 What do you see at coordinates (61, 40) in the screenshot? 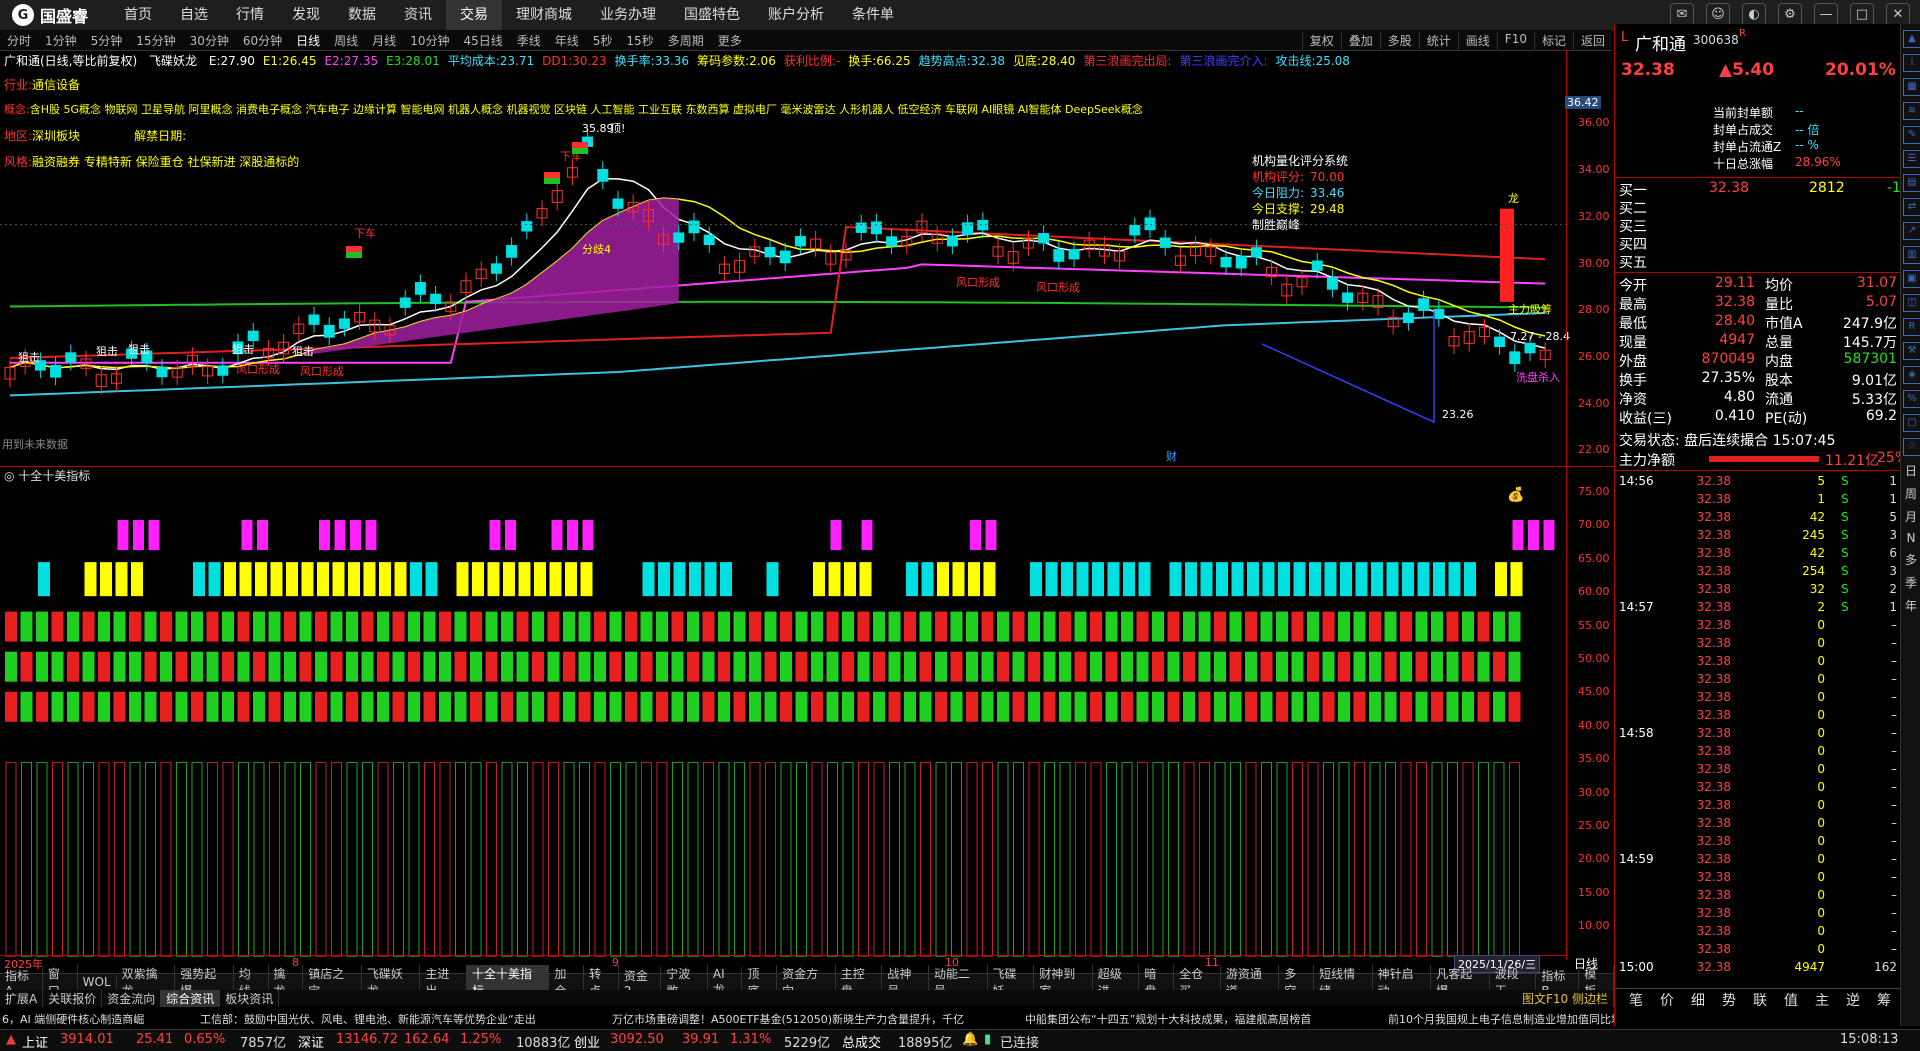
I see `period-1: 1分钟` at bounding box center [61, 40].